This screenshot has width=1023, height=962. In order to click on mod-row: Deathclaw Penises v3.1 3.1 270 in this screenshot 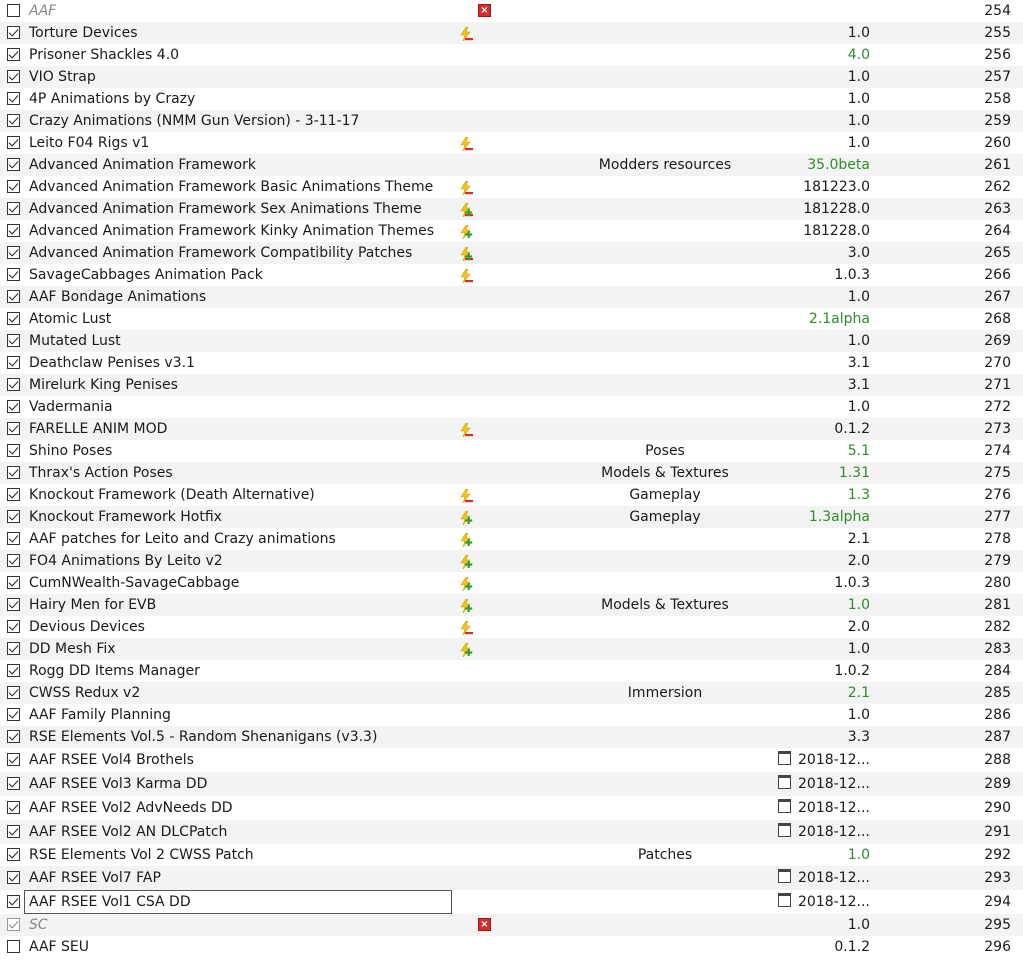, I will do `click(511, 363)`.